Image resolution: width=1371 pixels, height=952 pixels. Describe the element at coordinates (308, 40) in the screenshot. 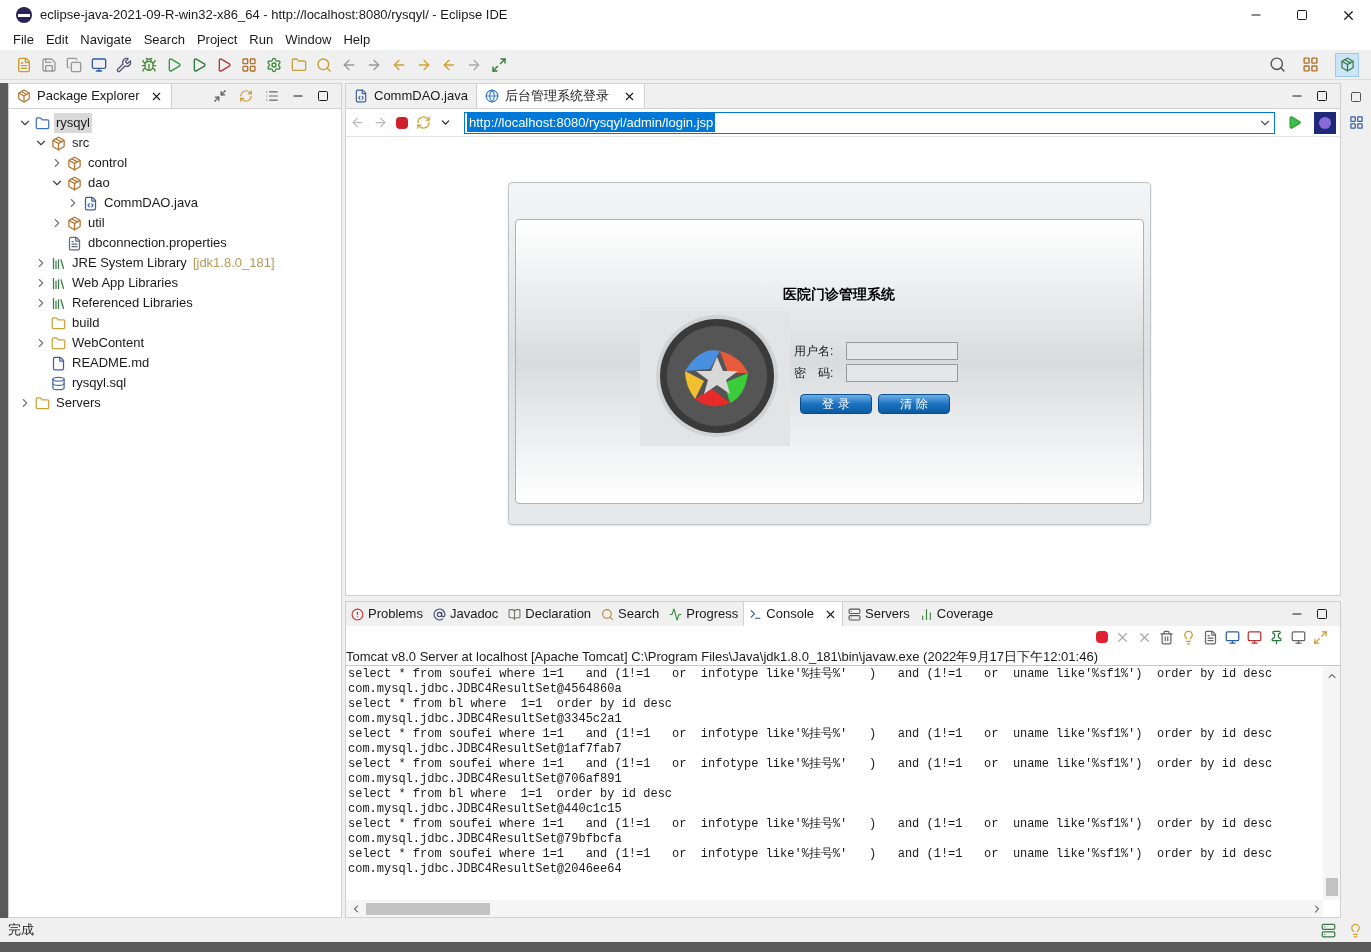

I see `menu-item: Window` at that location.